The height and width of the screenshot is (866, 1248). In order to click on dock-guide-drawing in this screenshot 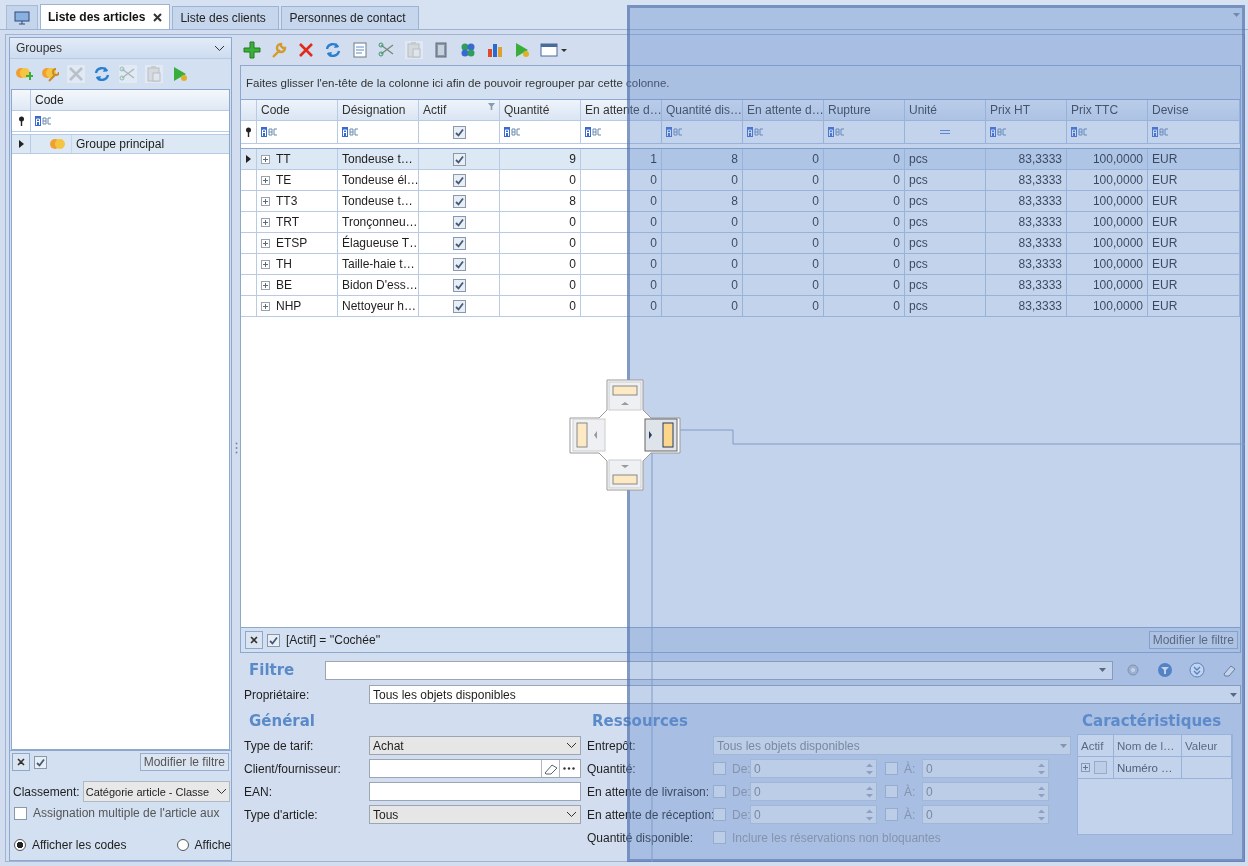, I will do `click(625, 435)`.